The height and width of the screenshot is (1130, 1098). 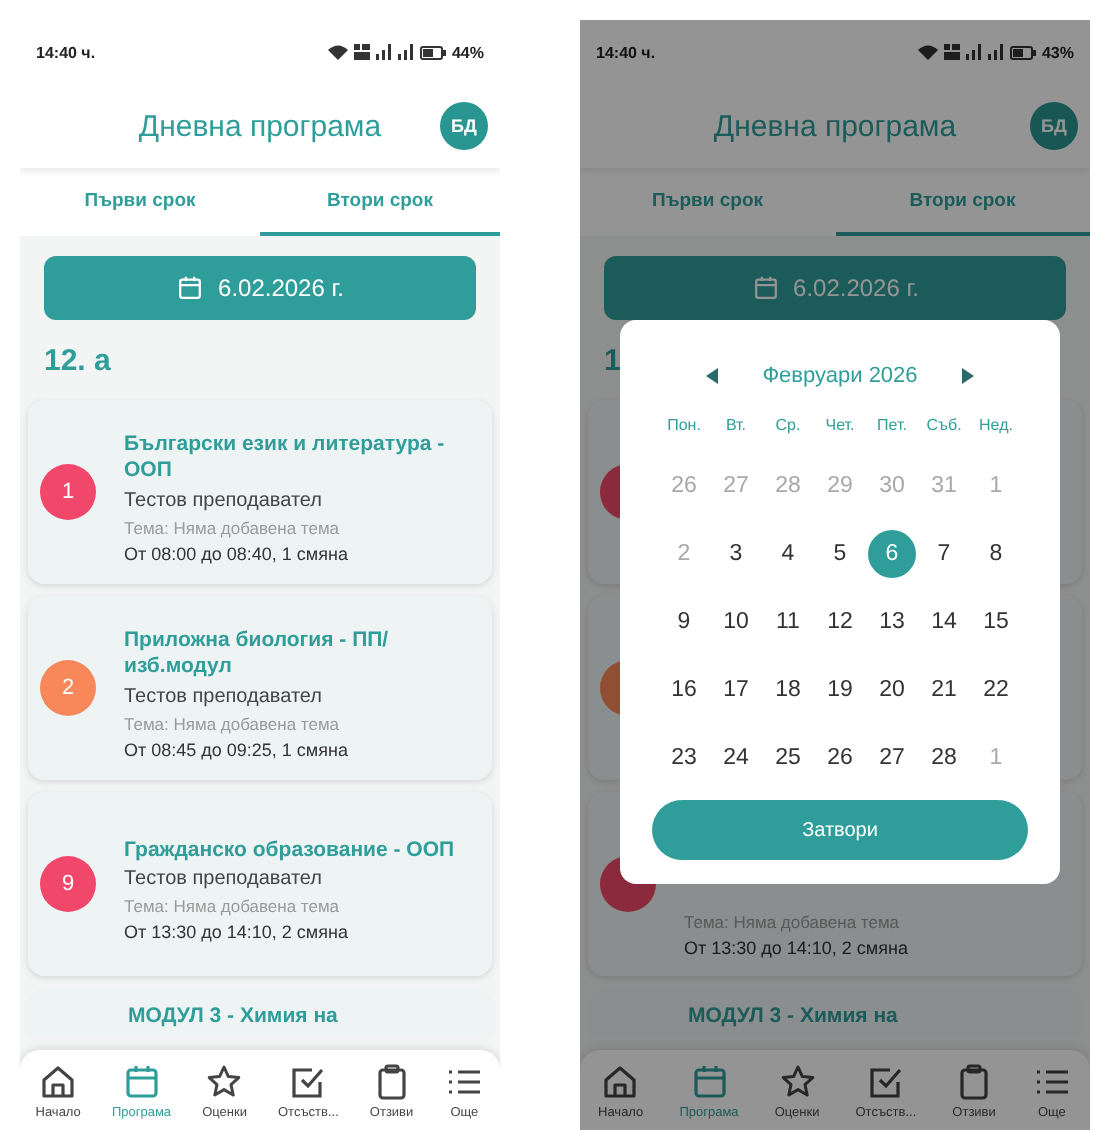 I want to click on subject-name: Български език и литература - ООП, so click(x=285, y=458).